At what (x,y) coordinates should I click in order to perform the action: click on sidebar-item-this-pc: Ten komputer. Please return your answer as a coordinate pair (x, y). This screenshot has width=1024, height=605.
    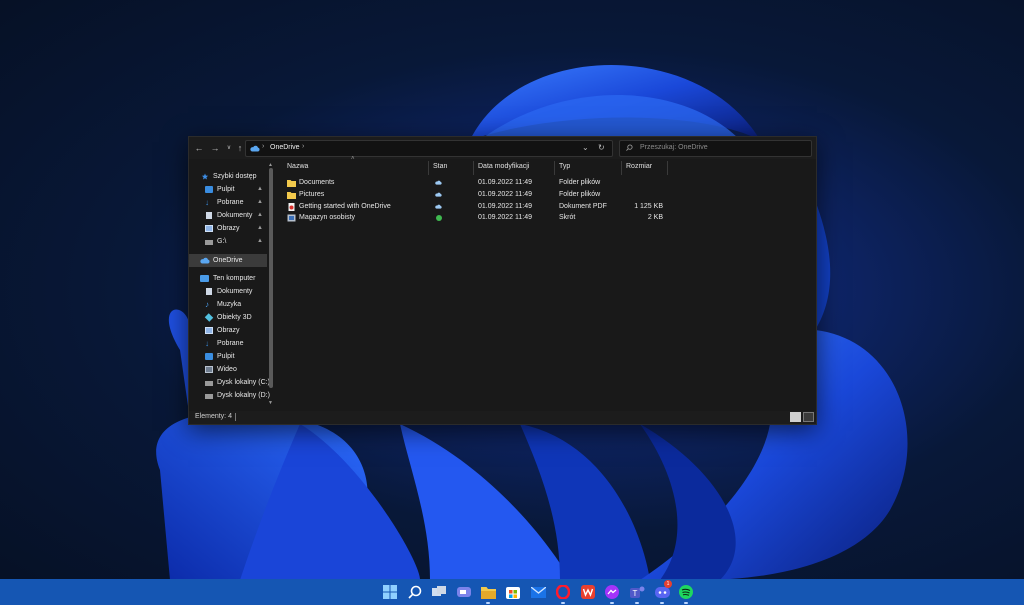
    Looking at the image, I should click on (228, 278).